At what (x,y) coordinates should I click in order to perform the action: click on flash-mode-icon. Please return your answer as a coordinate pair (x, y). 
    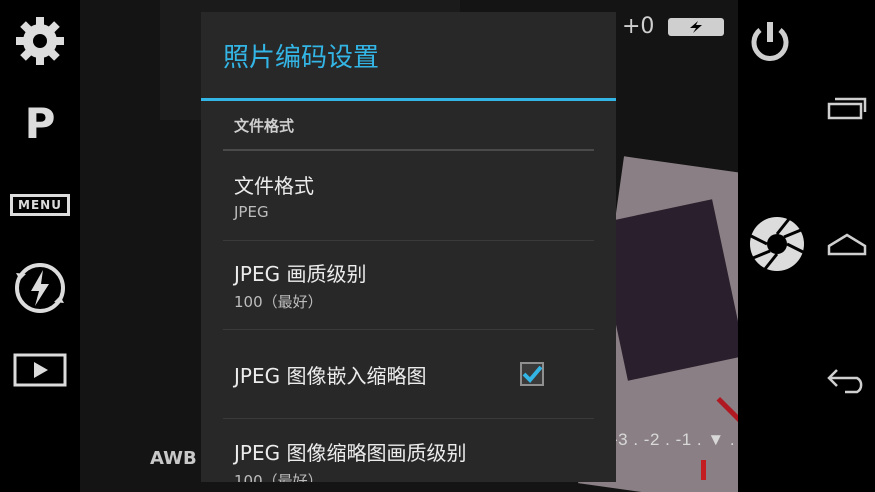
    Looking at the image, I should click on (696, 26).